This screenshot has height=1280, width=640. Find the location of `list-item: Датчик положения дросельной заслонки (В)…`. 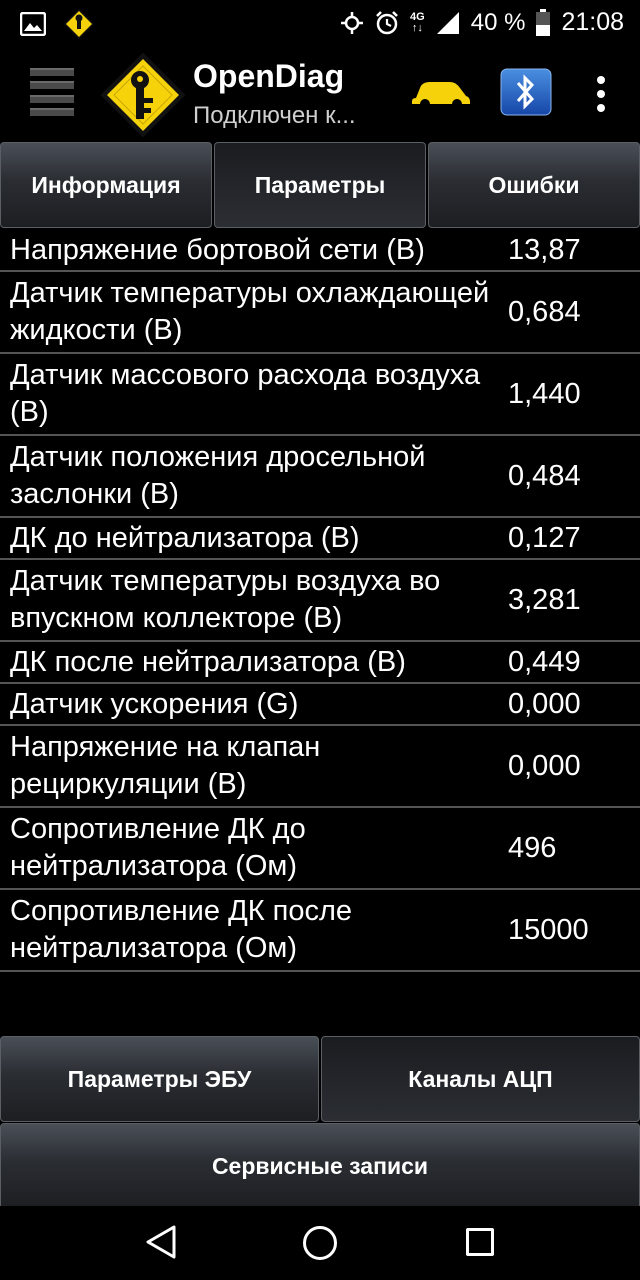

list-item: Датчик положения дросельной заслонки (В)… is located at coordinates (320, 477).